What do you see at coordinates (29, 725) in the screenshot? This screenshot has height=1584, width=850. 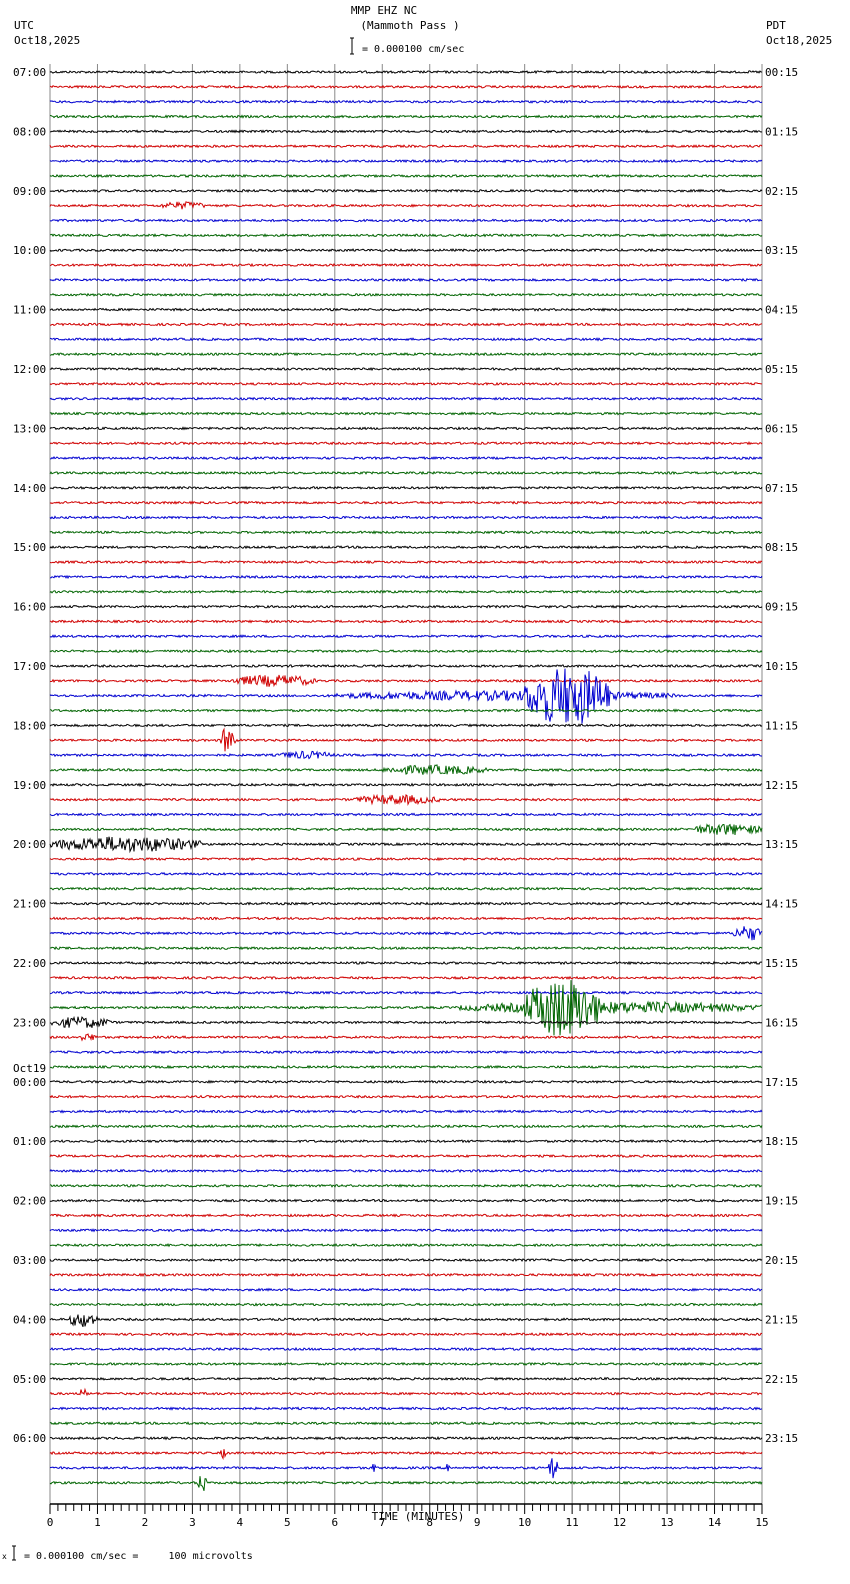 I see `utc-hour-label: 18:00` at bounding box center [29, 725].